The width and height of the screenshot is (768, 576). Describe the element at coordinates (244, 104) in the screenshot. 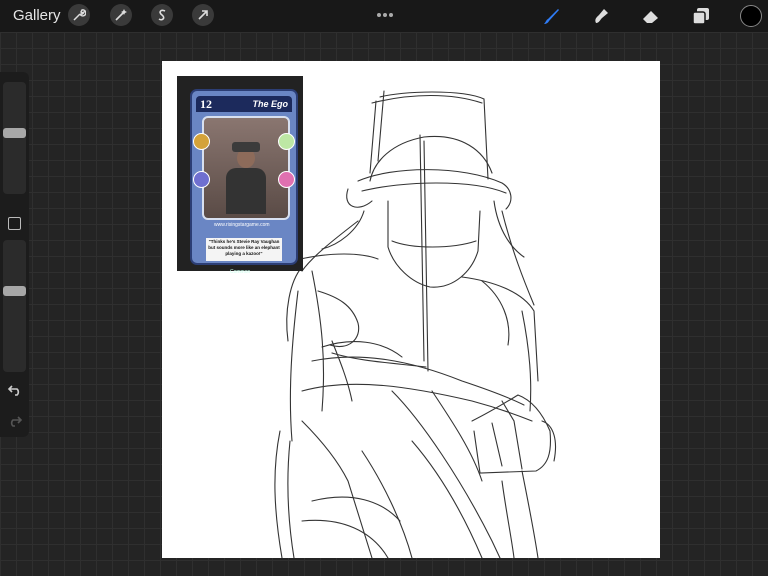

I see `card-header: 12 The Ego` at that location.